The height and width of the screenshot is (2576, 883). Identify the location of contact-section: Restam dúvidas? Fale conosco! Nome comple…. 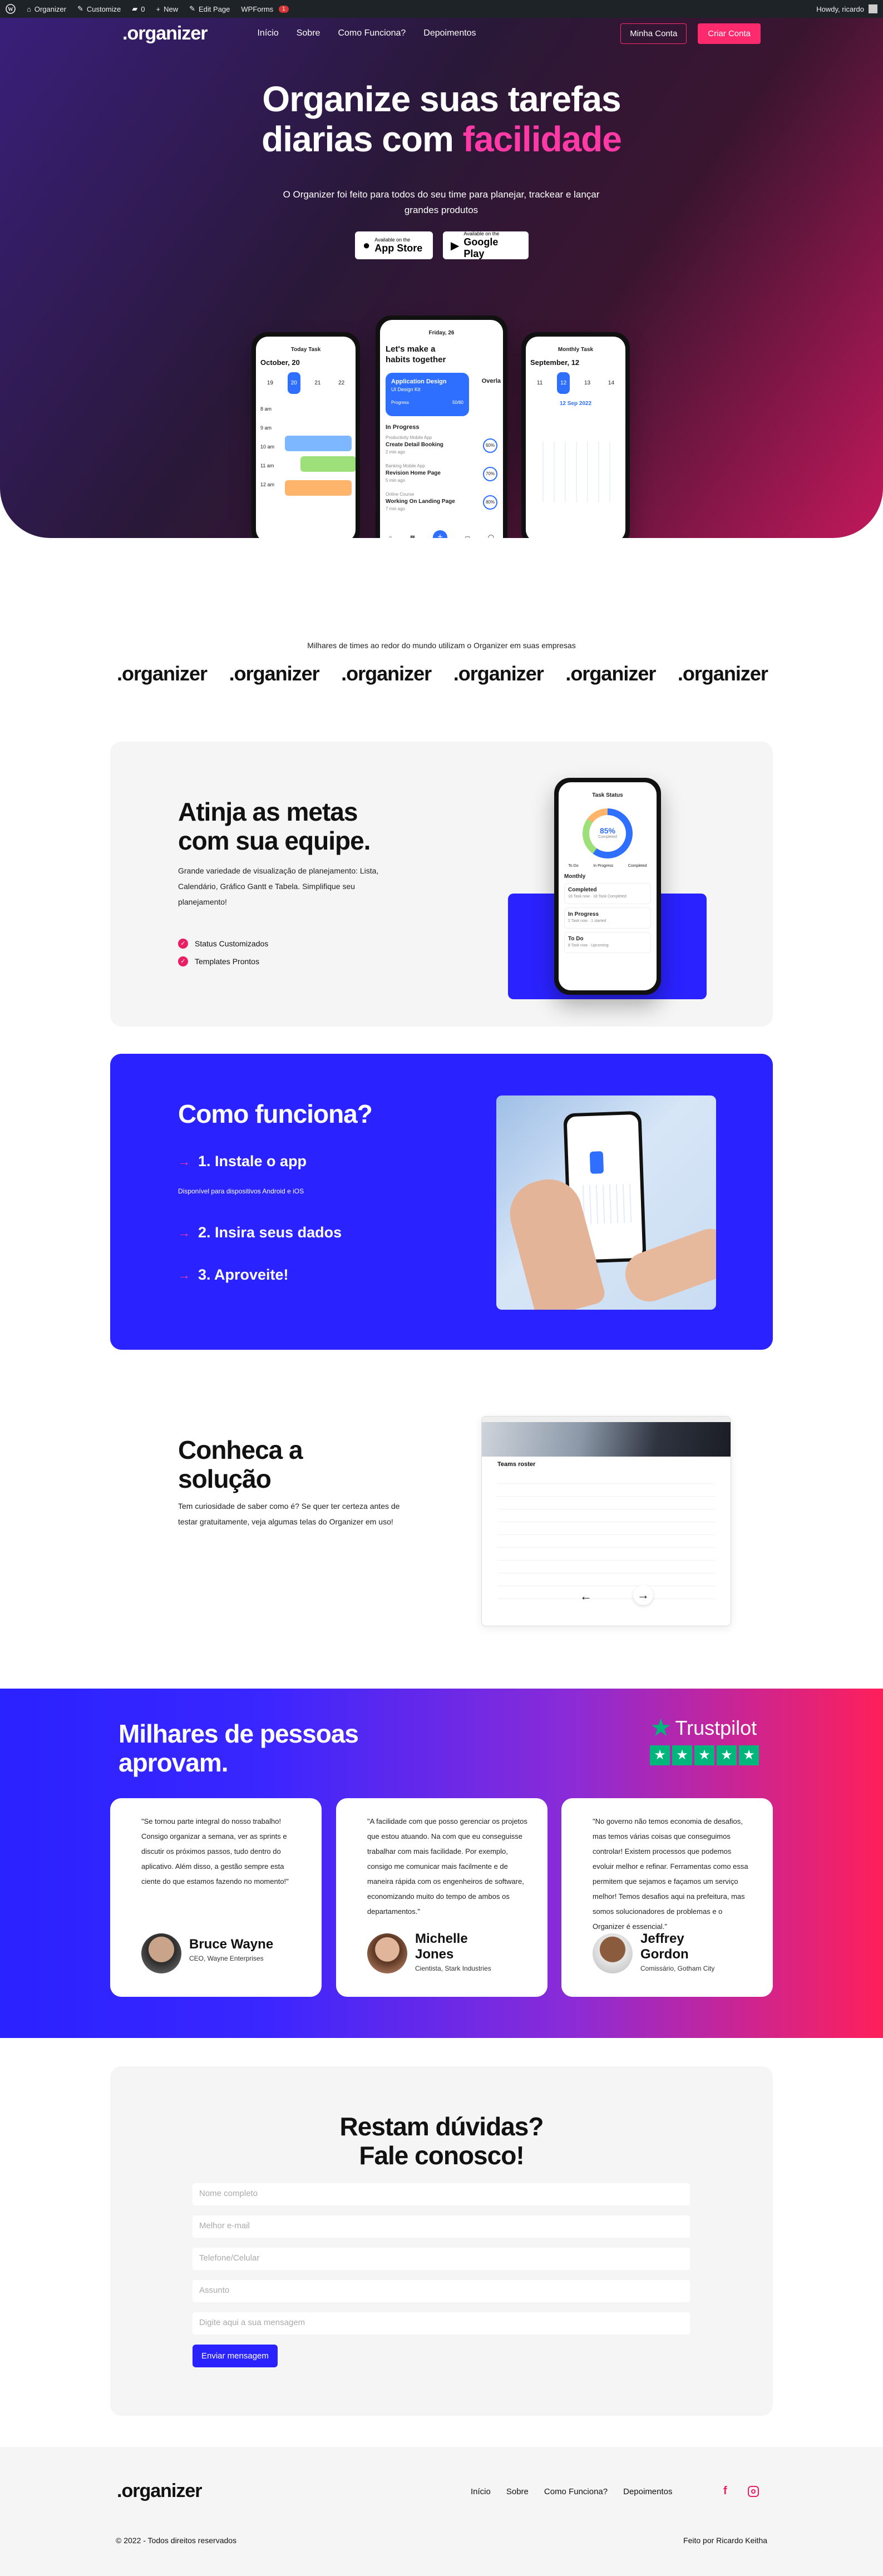
(441, 2241).